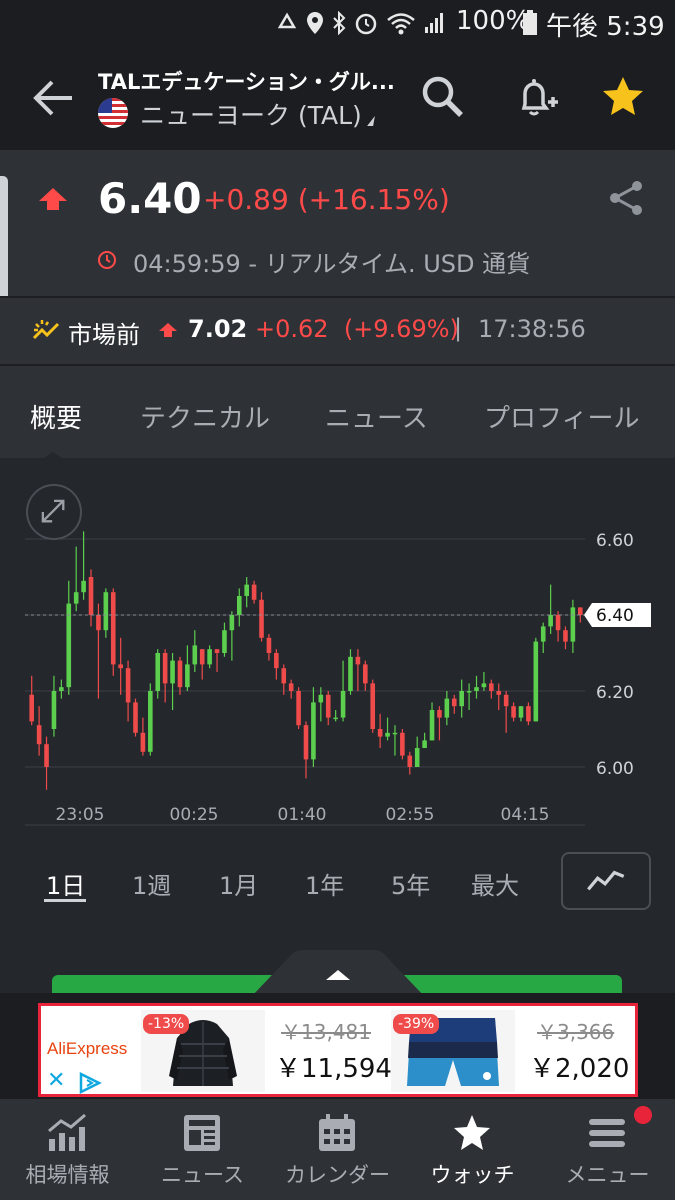 The image size is (675, 1200). Describe the element at coordinates (56, 416) in the screenshot. I see `tab-overview: 概要` at that location.